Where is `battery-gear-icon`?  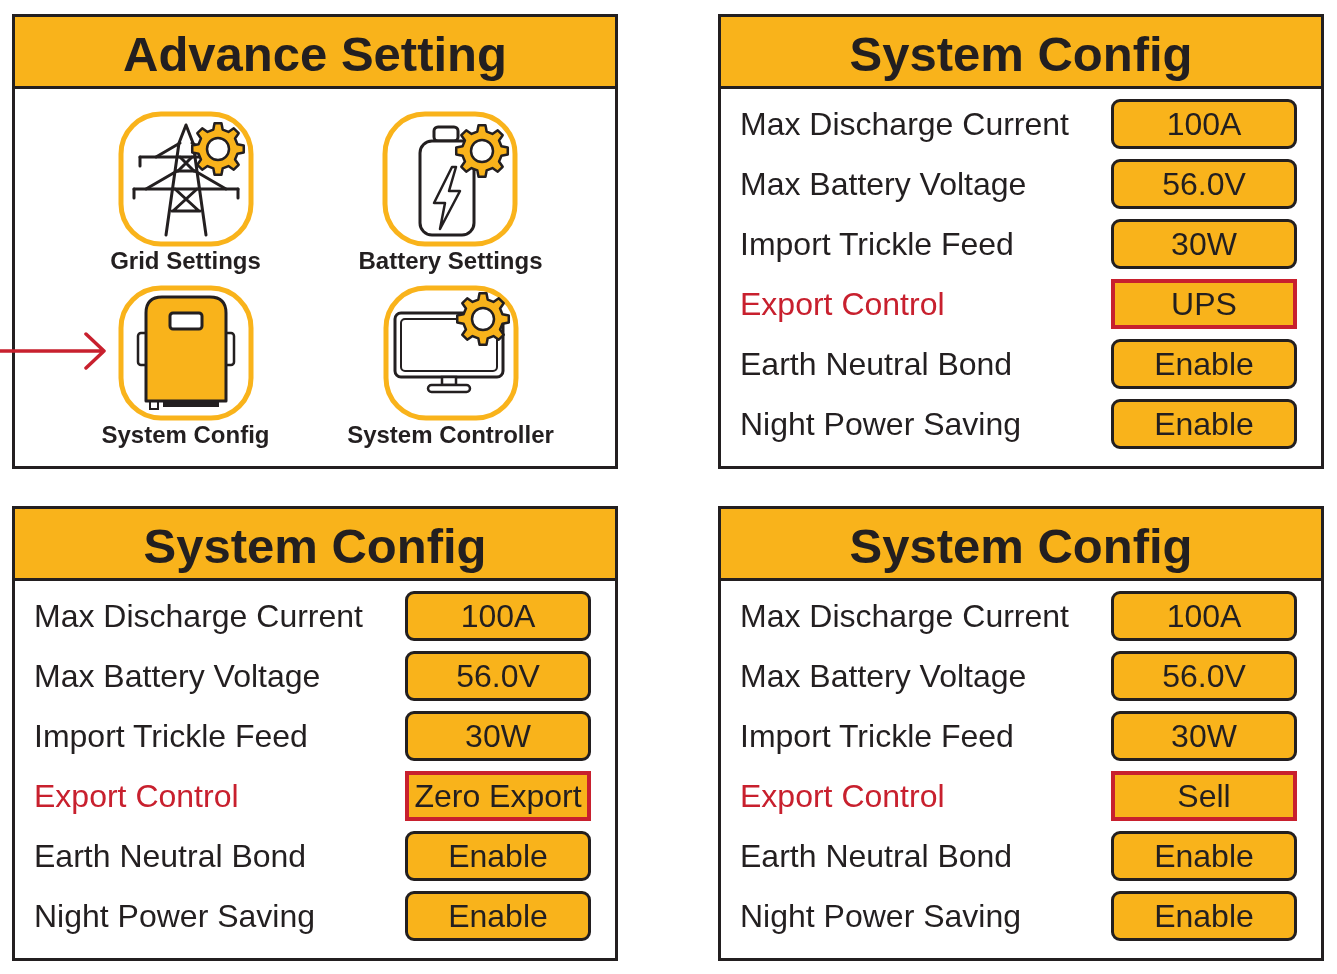
battery-gear-icon is located at coordinates (450, 179).